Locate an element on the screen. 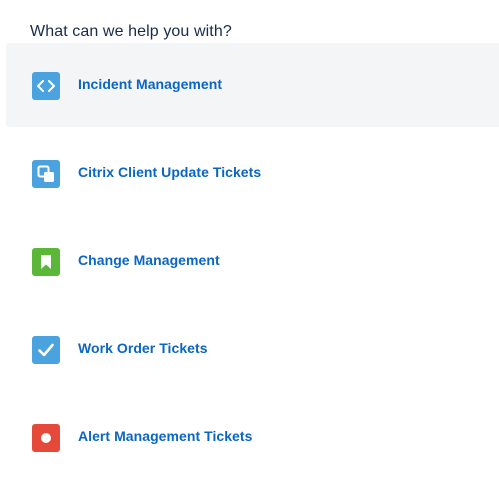 This screenshot has width=499, height=502. page-title: What can we help you with? is located at coordinates (131, 31).